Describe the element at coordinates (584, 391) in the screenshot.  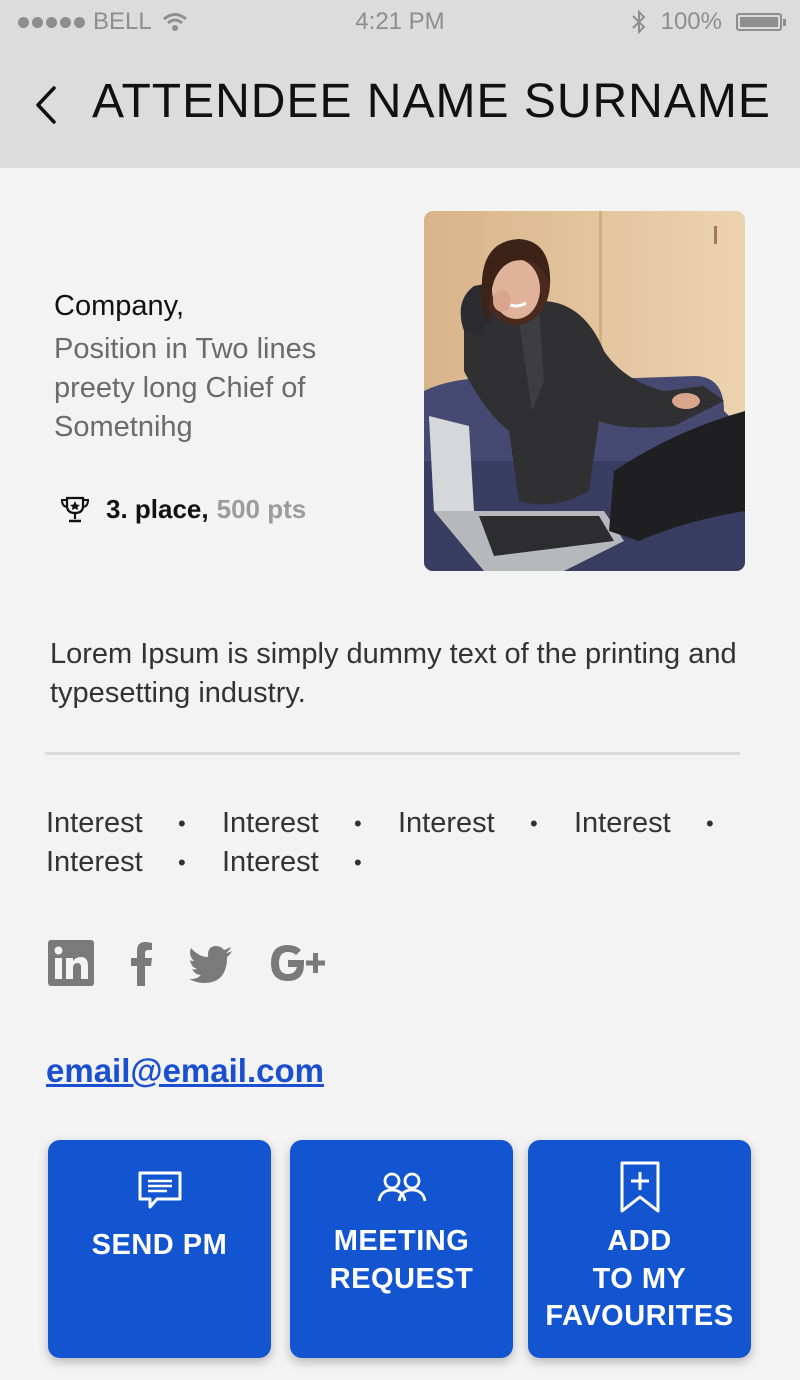
I see `avatar` at that location.